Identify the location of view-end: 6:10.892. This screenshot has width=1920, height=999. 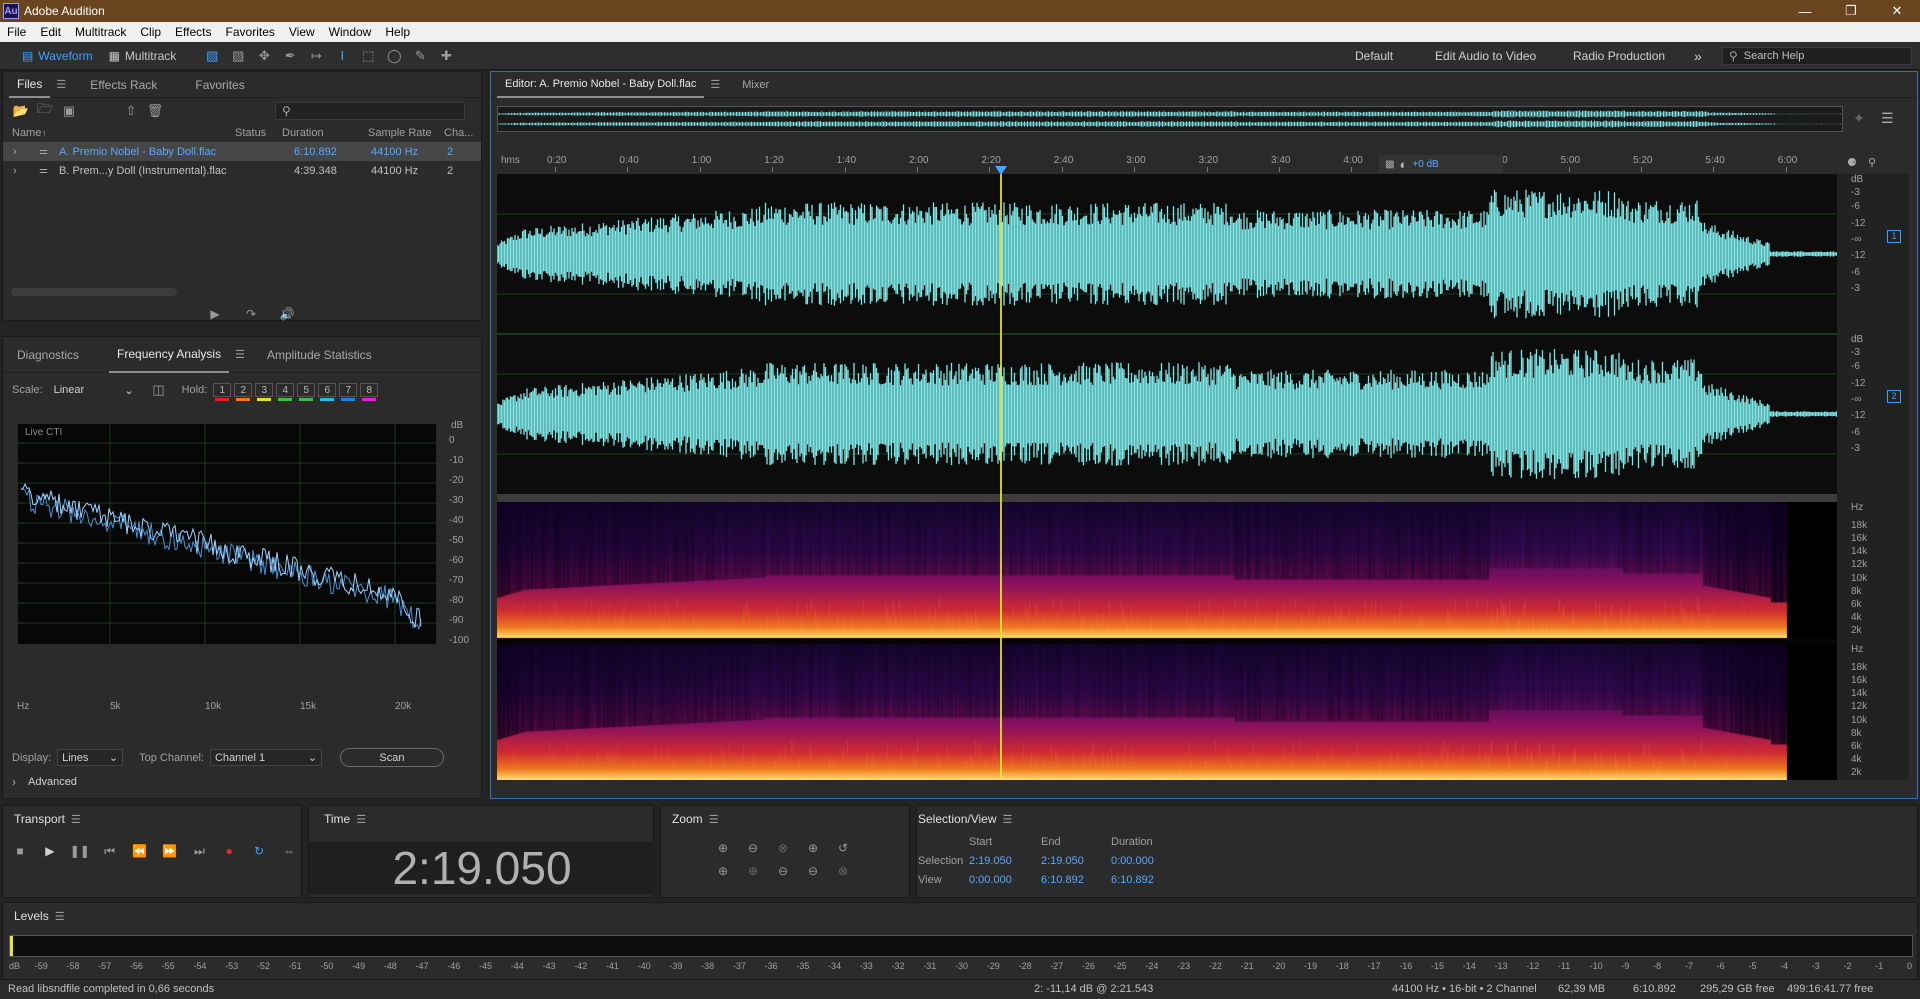
(1062, 880).